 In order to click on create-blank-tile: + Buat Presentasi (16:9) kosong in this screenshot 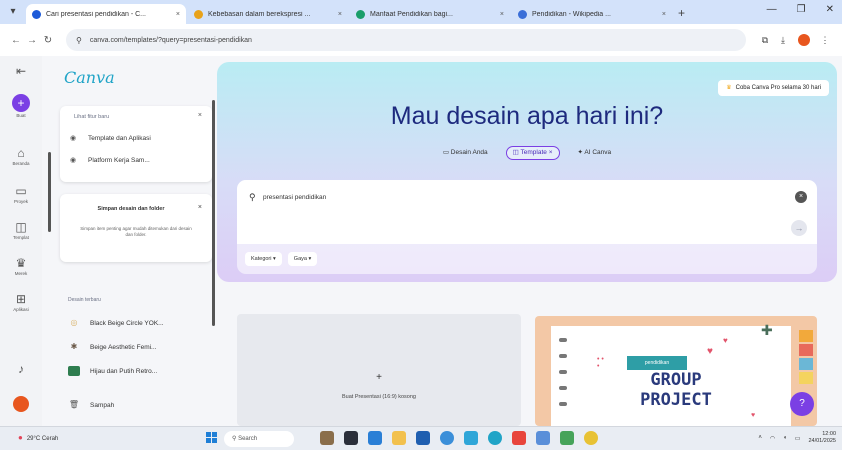, I will do `click(379, 370)`.